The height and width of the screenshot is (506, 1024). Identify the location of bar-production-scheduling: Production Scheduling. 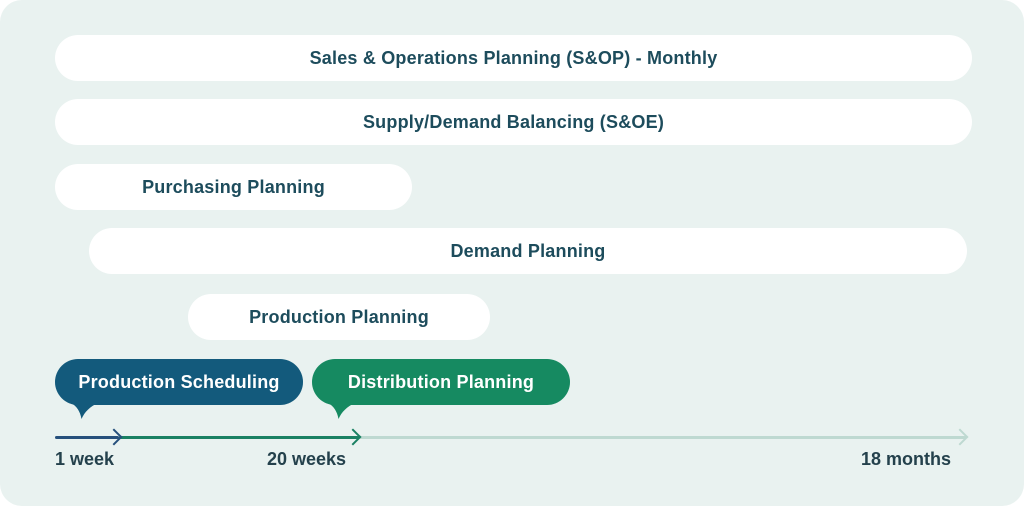
(179, 389).